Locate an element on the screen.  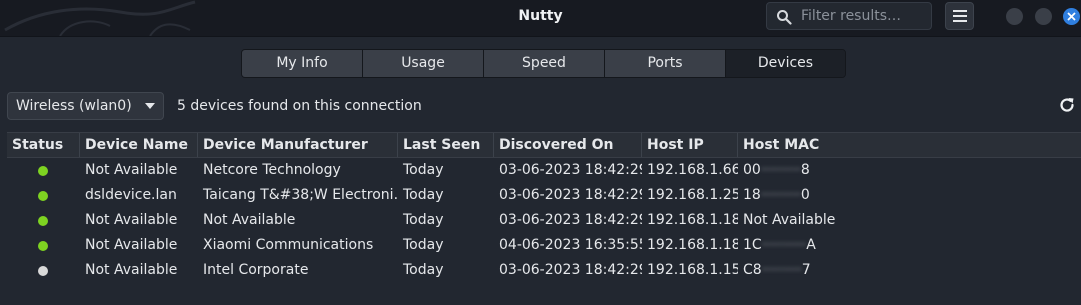
tab-bar: My Info Usage Speed Ports Devices is located at coordinates (543, 63).